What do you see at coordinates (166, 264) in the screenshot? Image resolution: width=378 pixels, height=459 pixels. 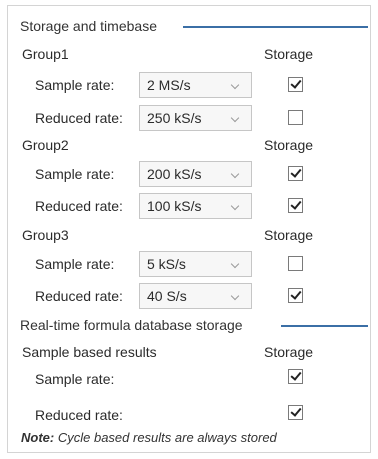 I see `dropdown-value: 5 kS/s` at bounding box center [166, 264].